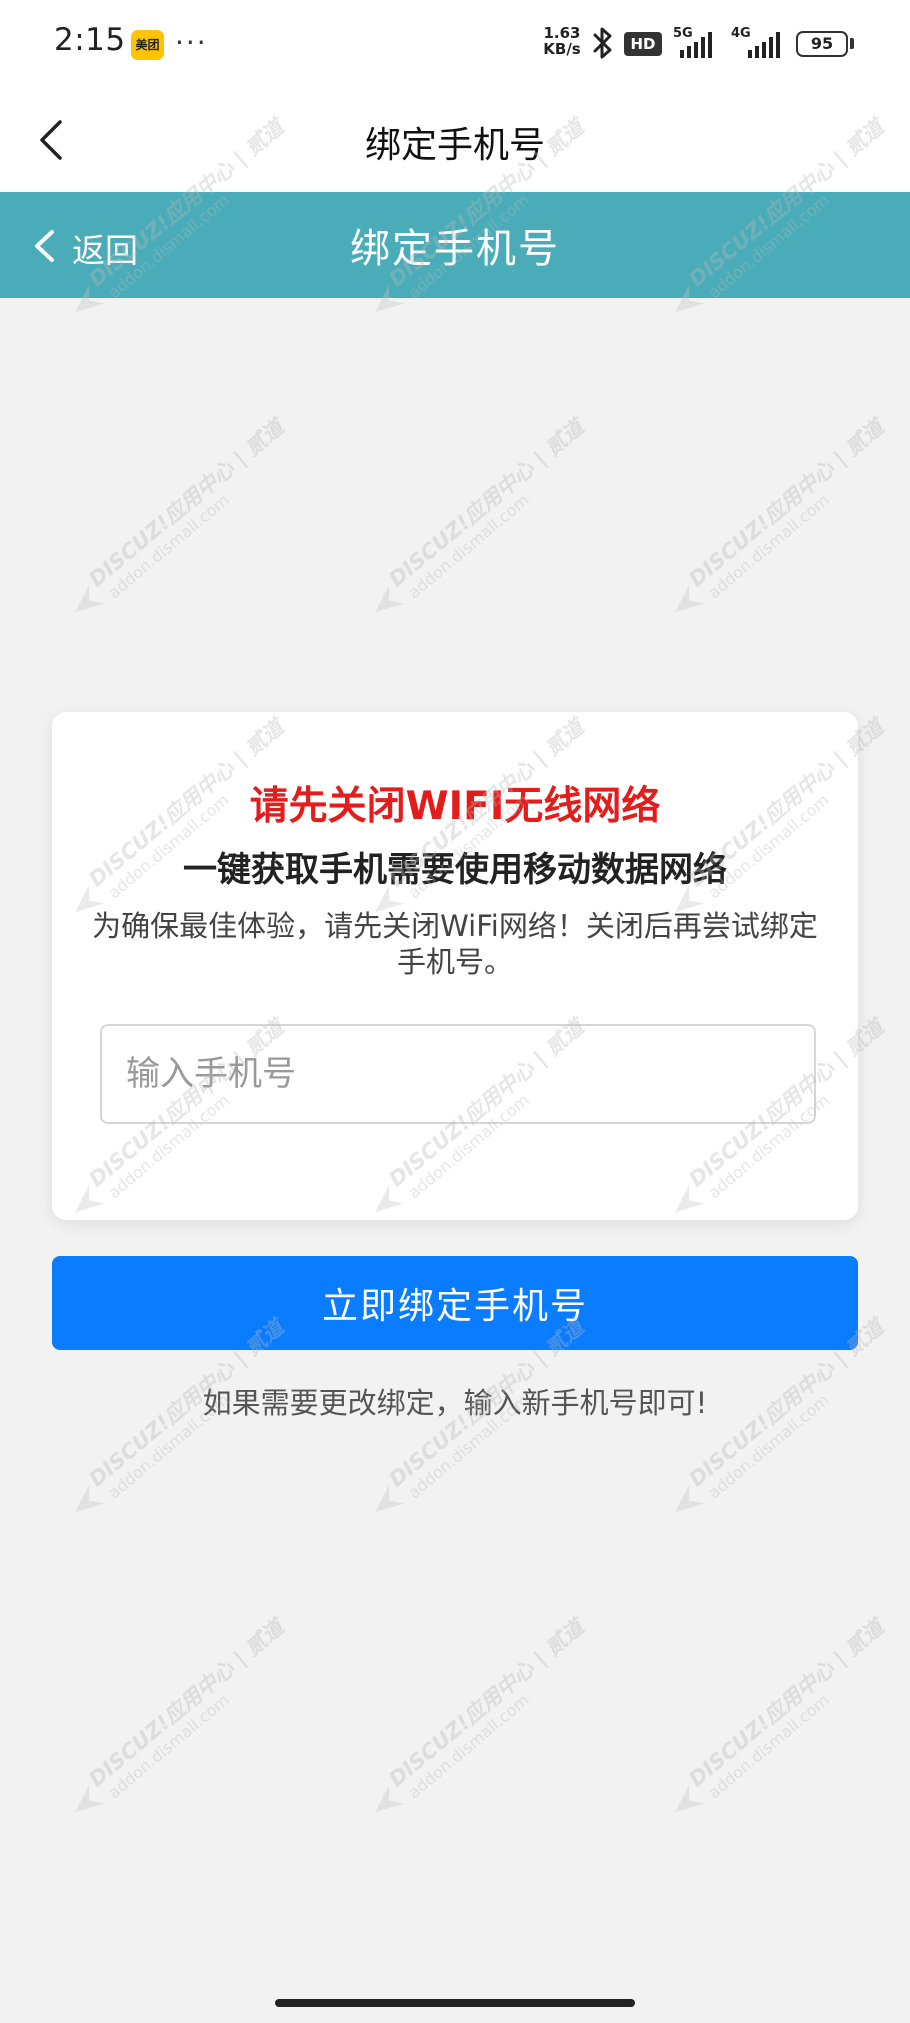  What do you see at coordinates (455, 249) in the screenshot?
I see `web-header-title: 绑定手机号` at bounding box center [455, 249].